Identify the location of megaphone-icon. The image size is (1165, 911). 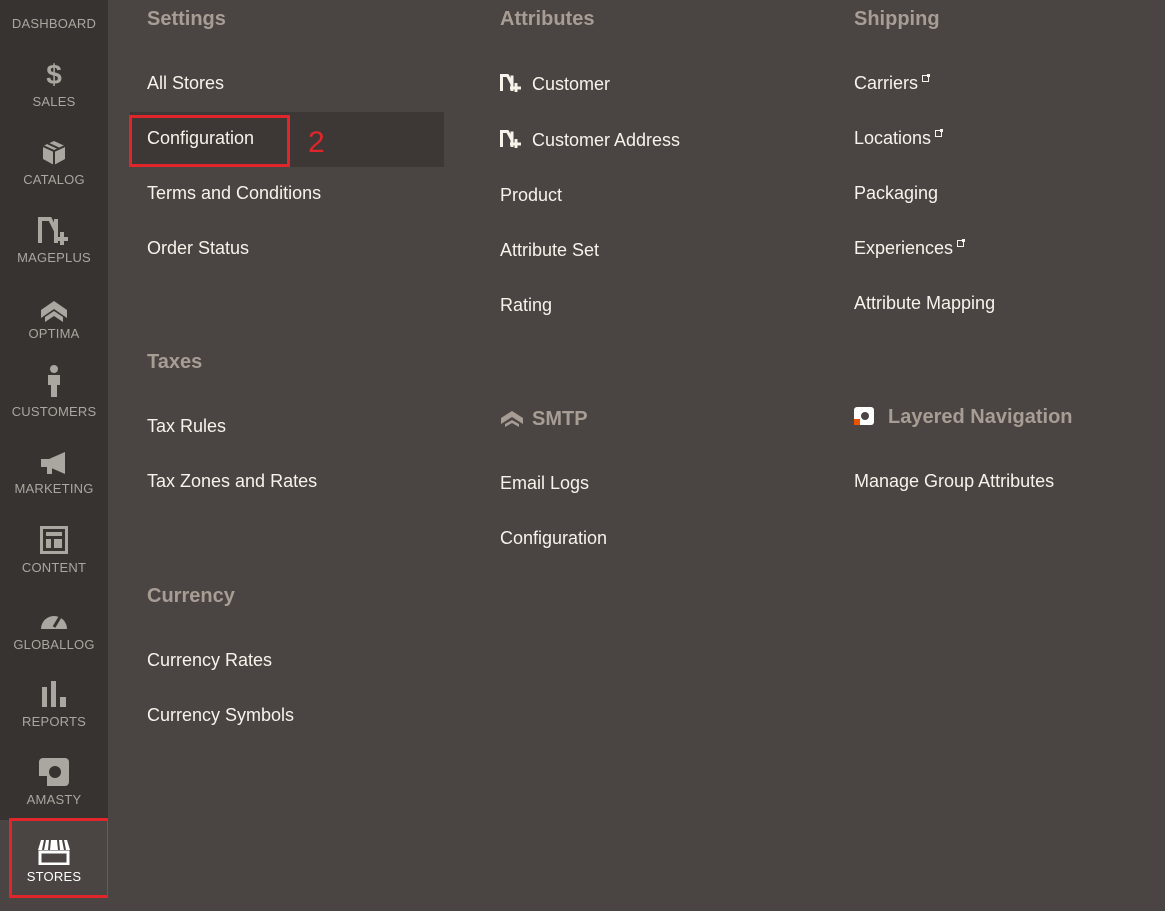
(54, 458).